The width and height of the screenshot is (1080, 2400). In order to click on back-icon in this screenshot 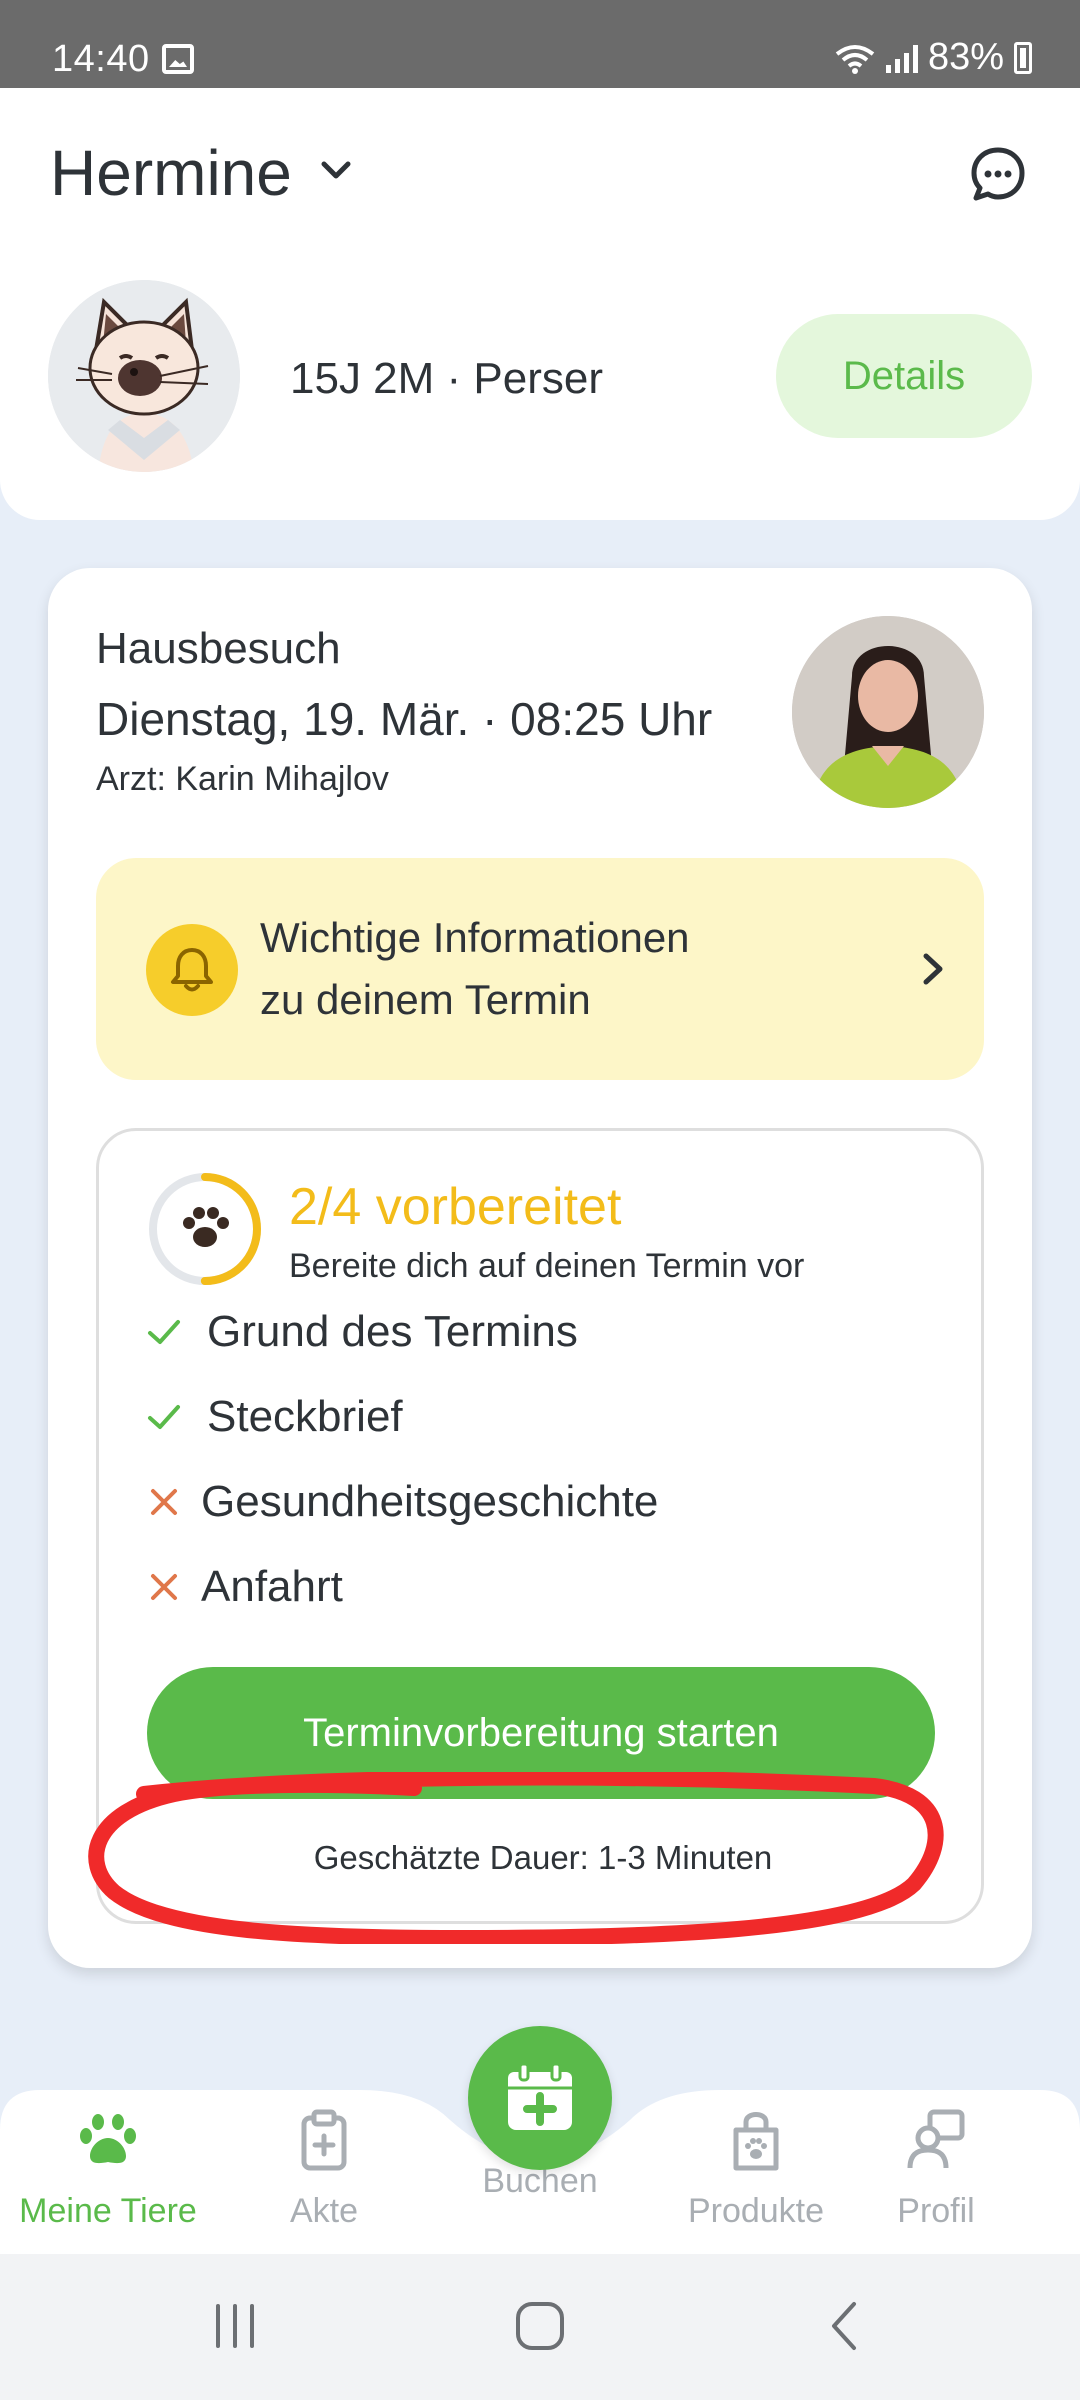, I will do `click(845, 2326)`.